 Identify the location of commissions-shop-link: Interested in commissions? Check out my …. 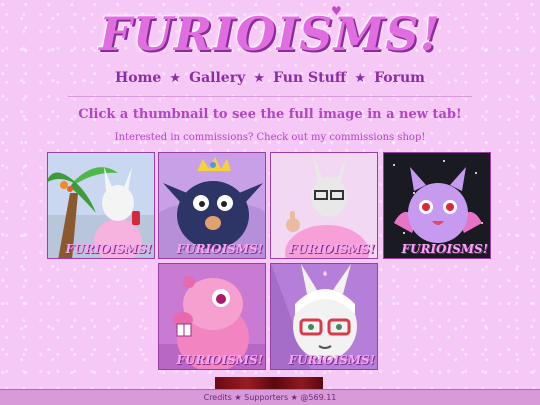
(270, 137).